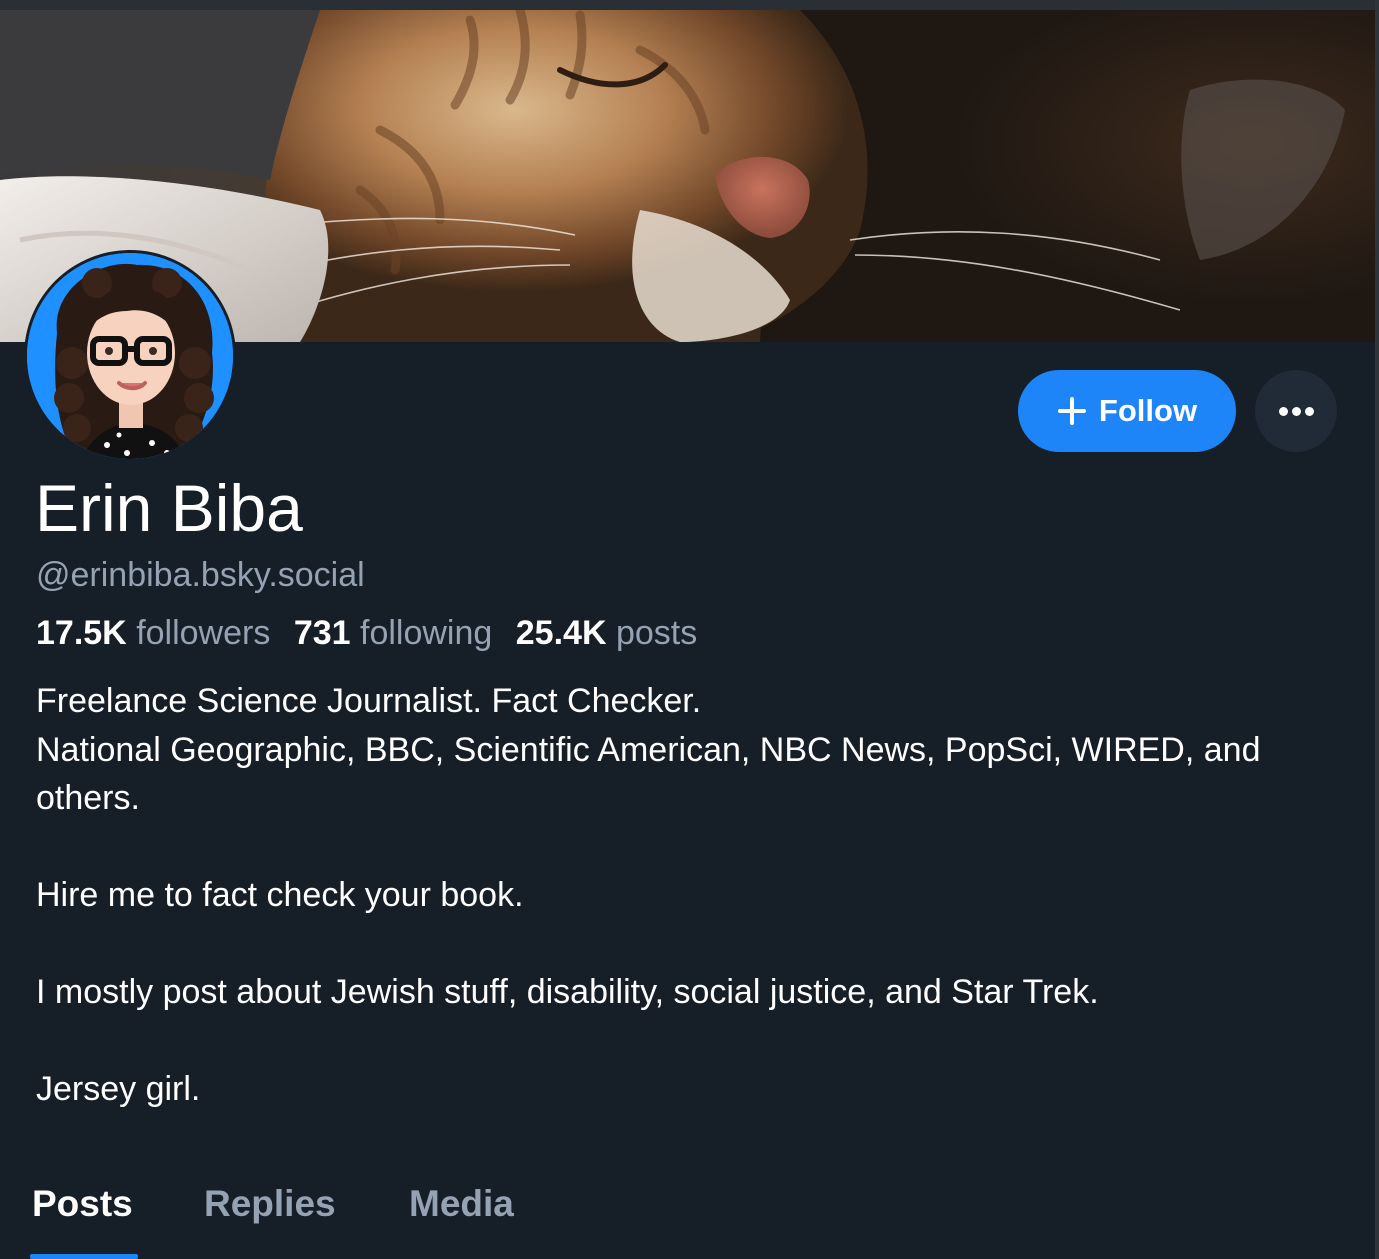 The height and width of the screenshot is (1259, 1379). I want to click on tab-replies: Replies, so click(270, 1204).